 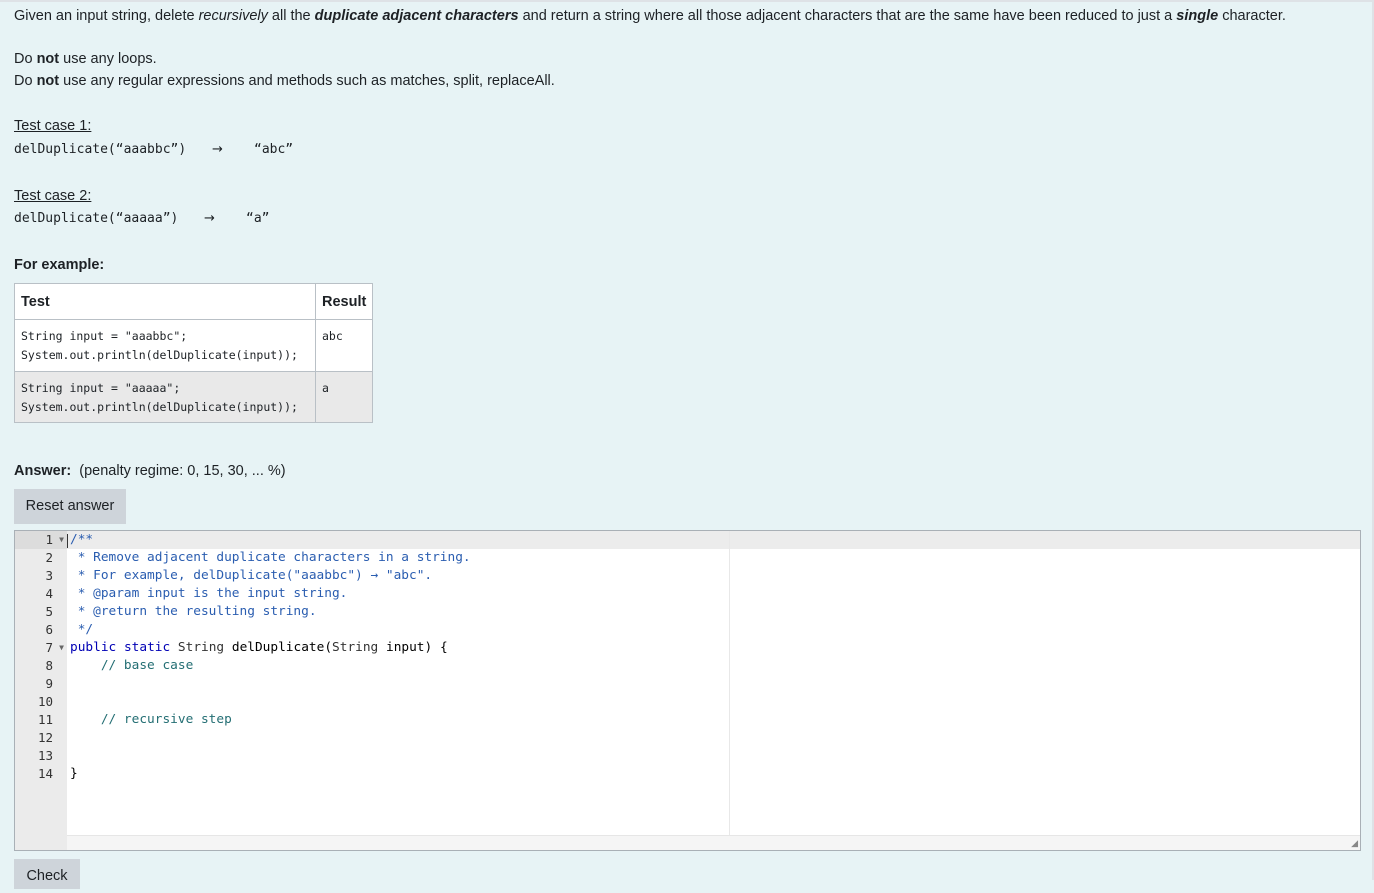 I want to click on rule2-pre: Do, so click(x=25, y=81).